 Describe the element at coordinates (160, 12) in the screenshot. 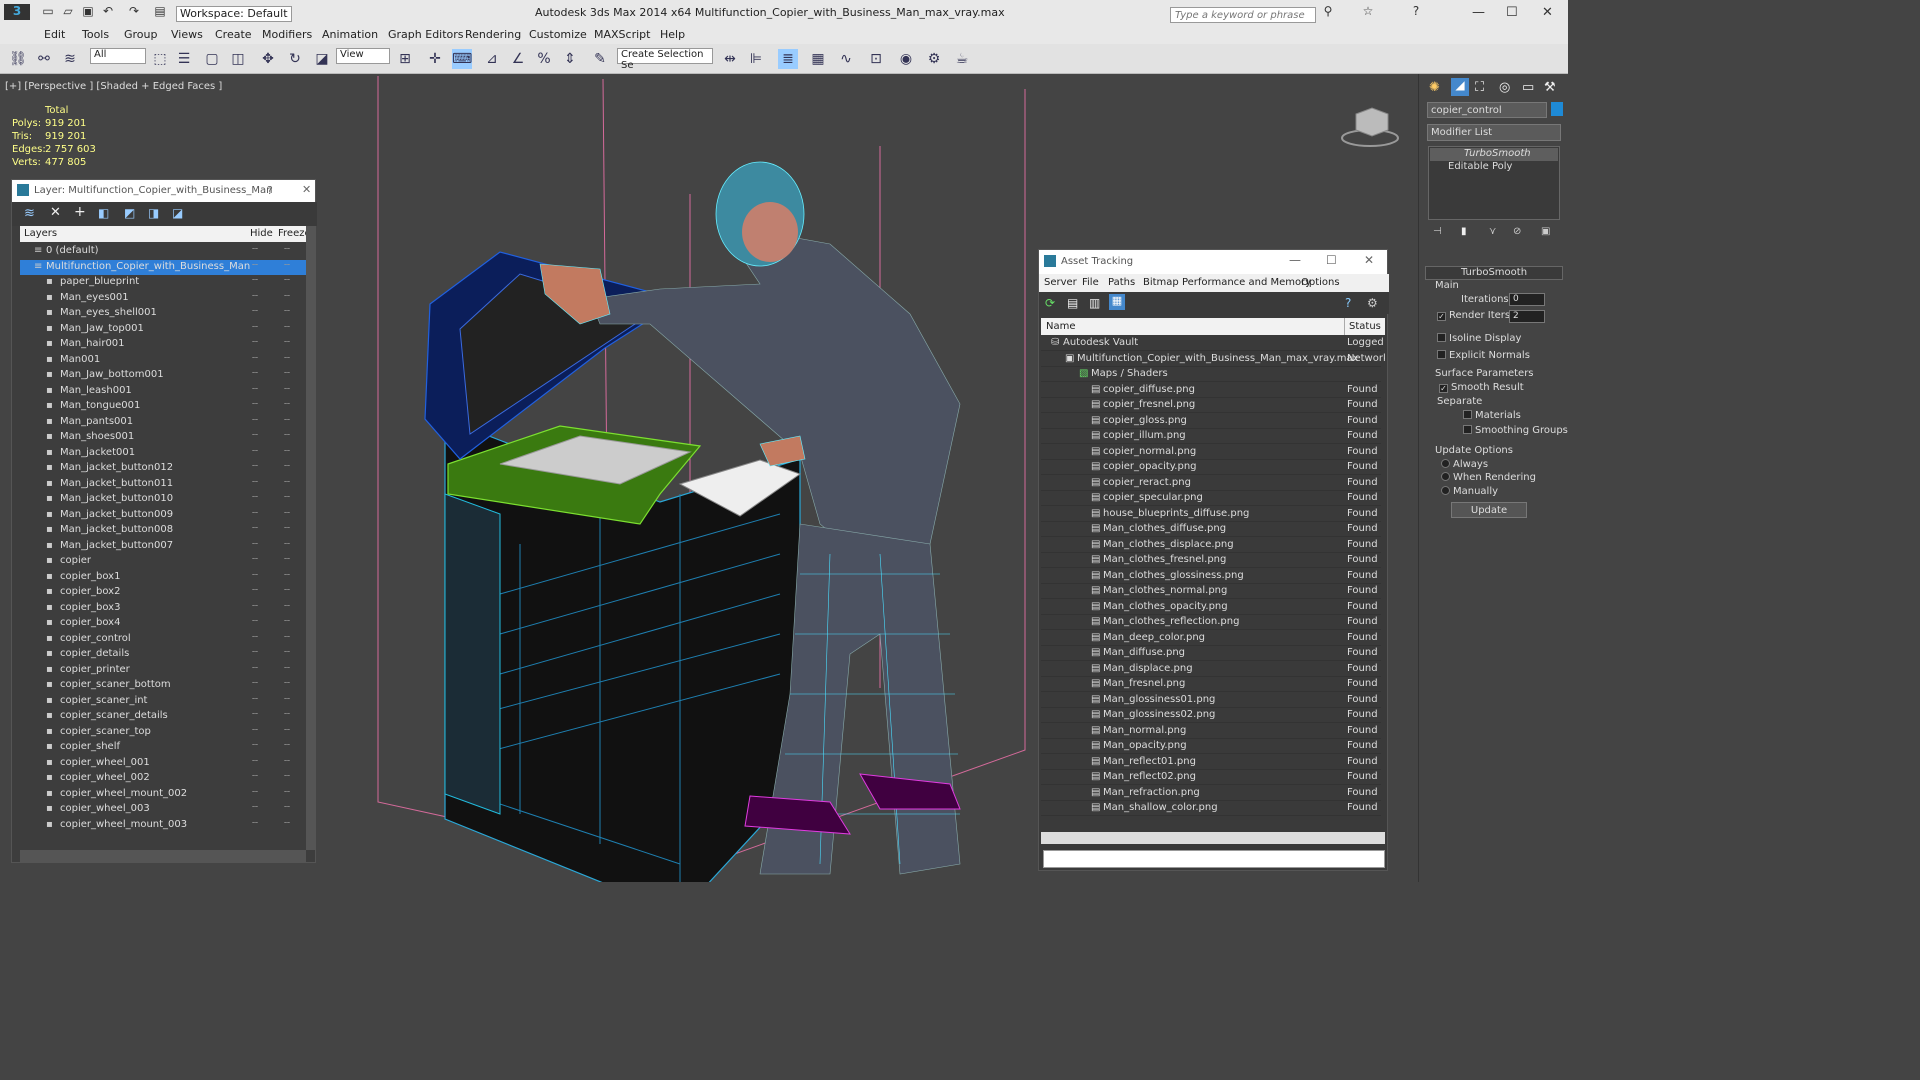

I see `project-icon: ▤` at that location.